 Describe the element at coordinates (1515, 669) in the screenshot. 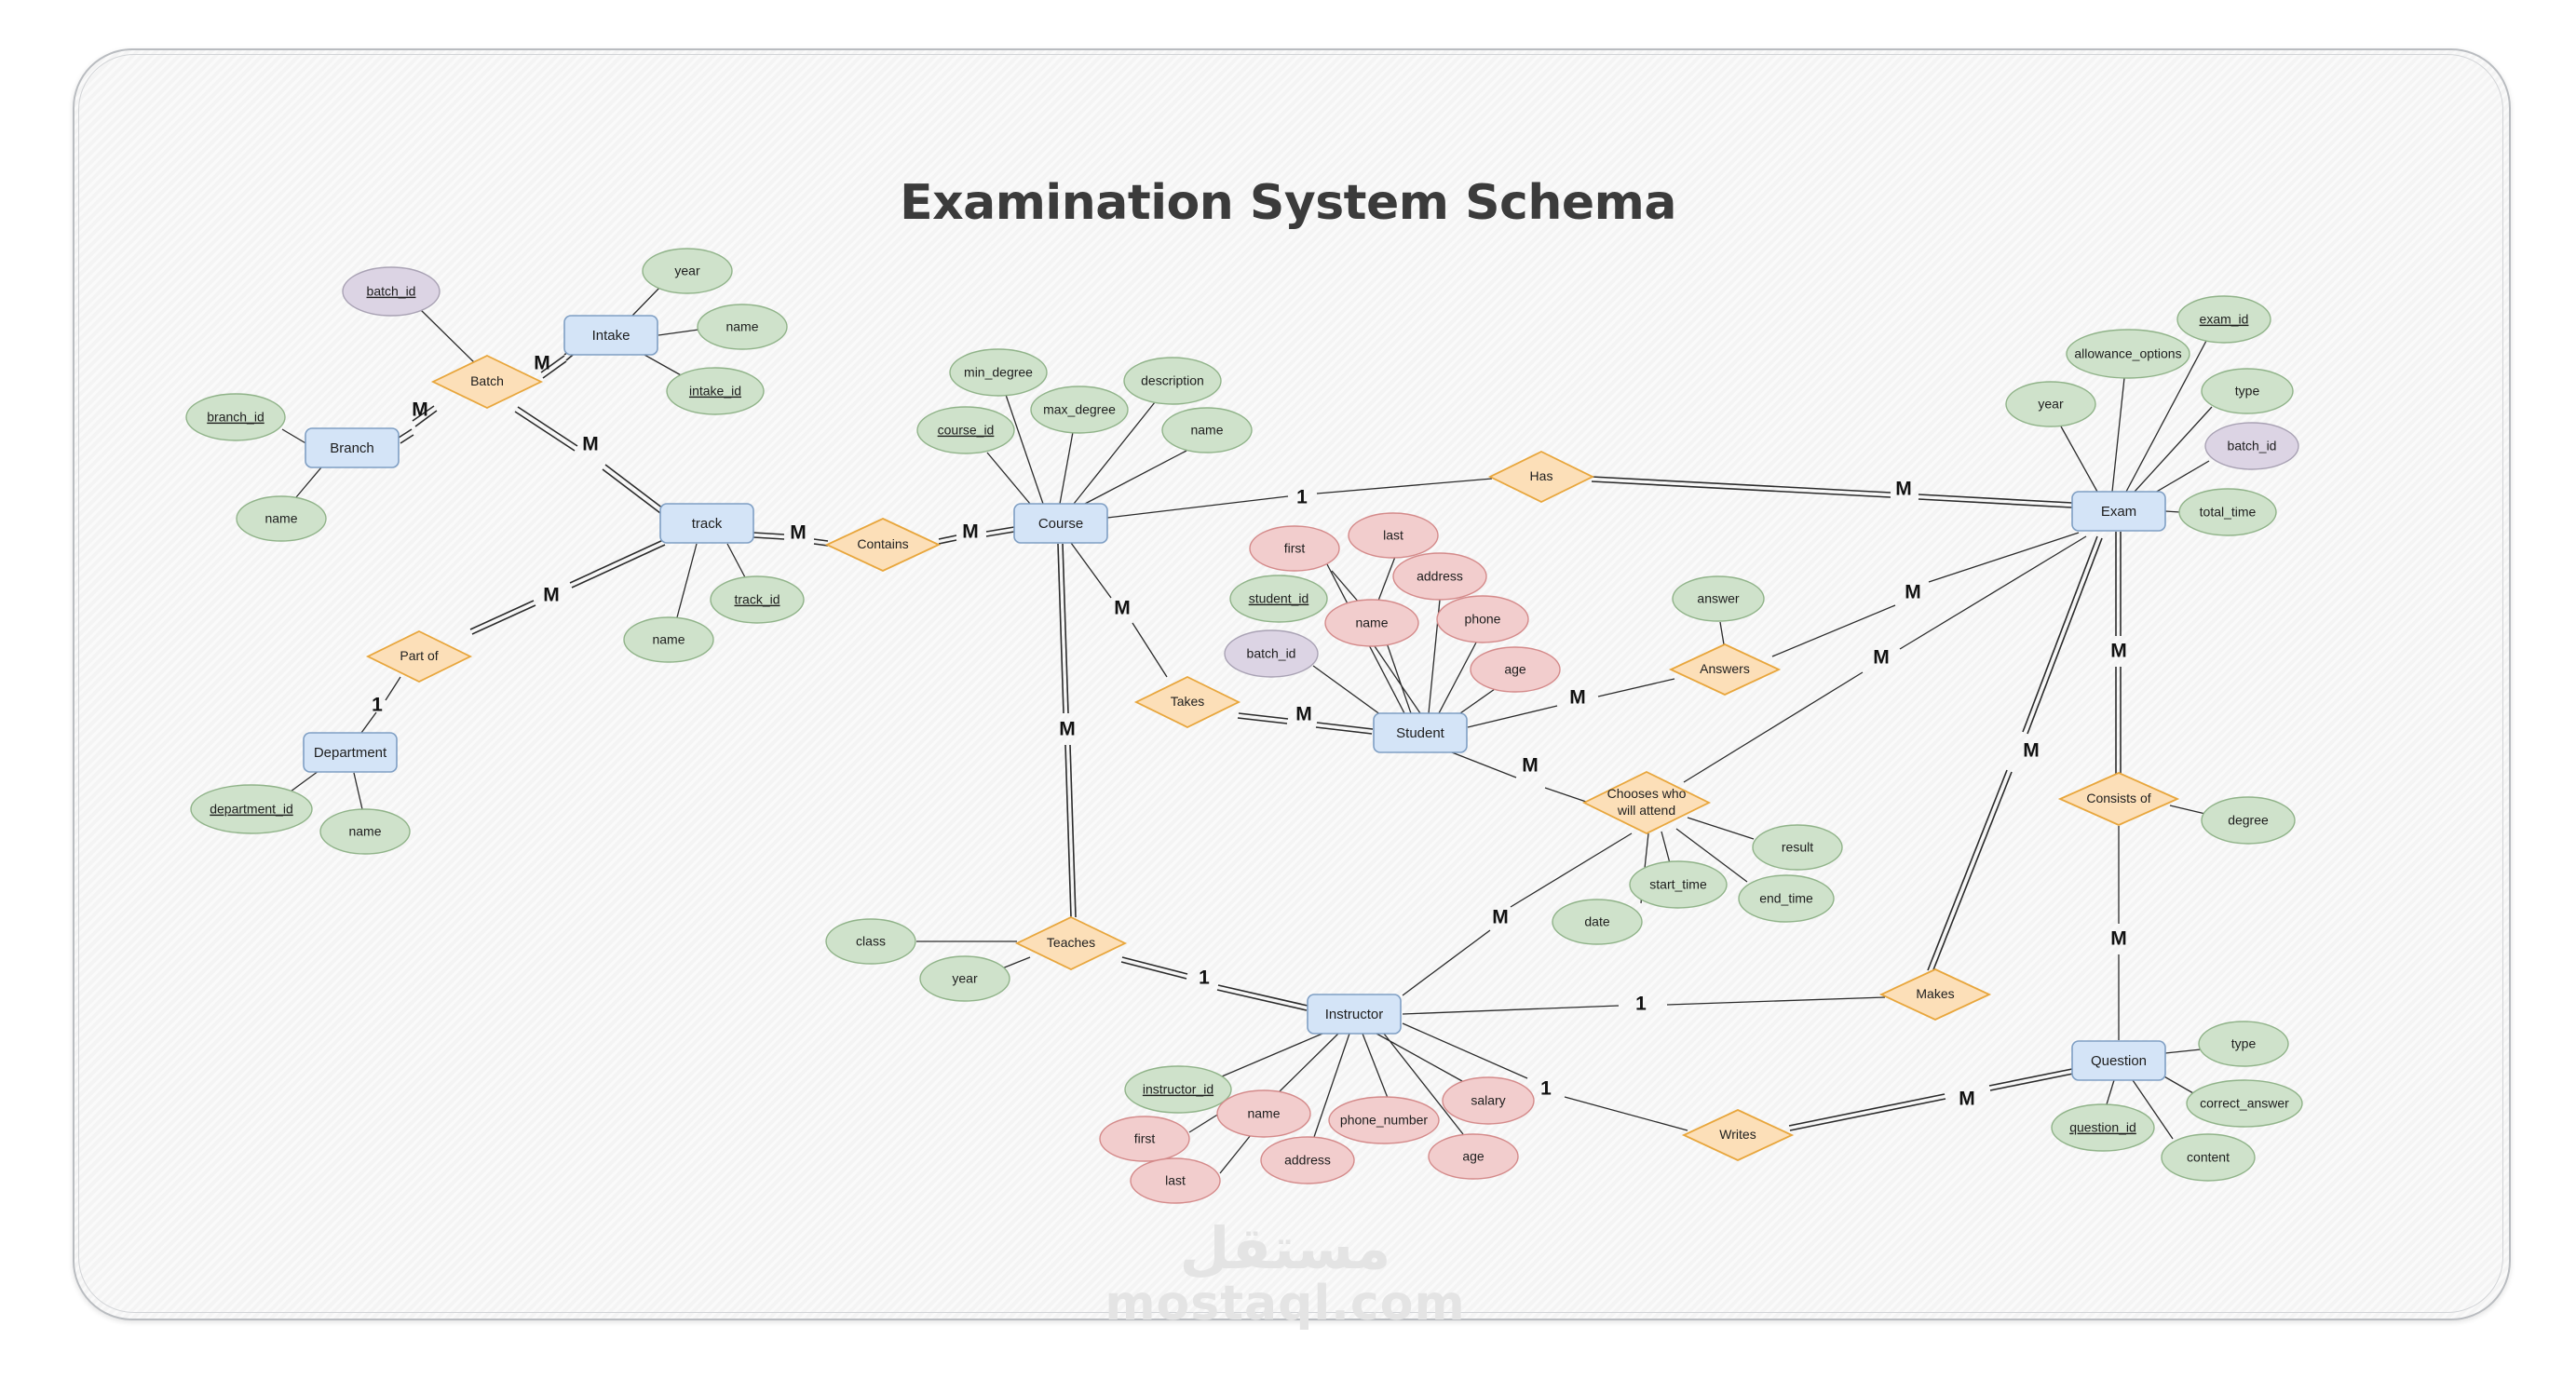

I see `attribute-a_student_age: age` at that location.